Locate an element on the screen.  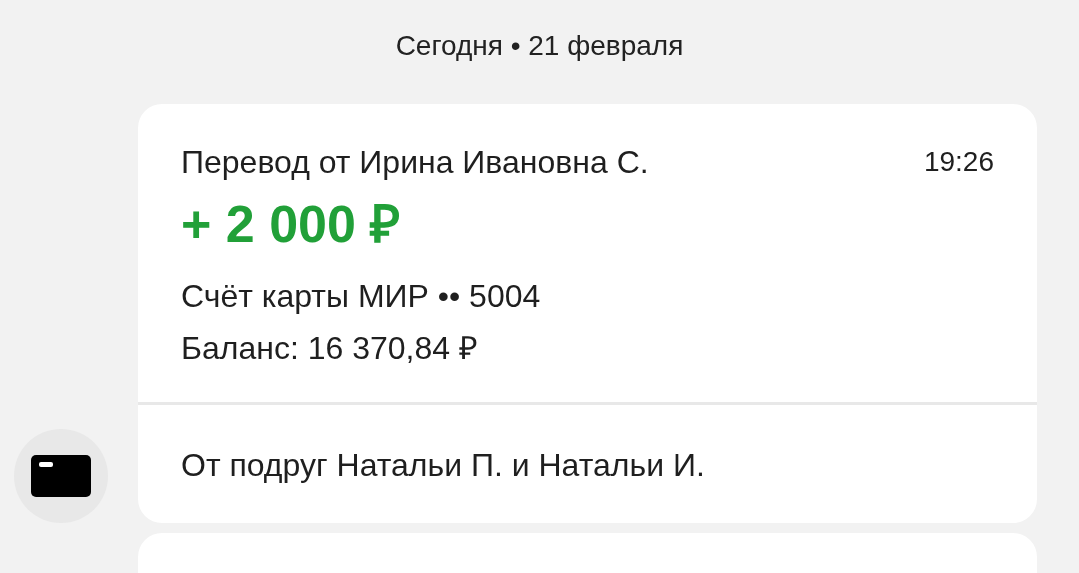
card-icon is located at coordinates (61, 476).